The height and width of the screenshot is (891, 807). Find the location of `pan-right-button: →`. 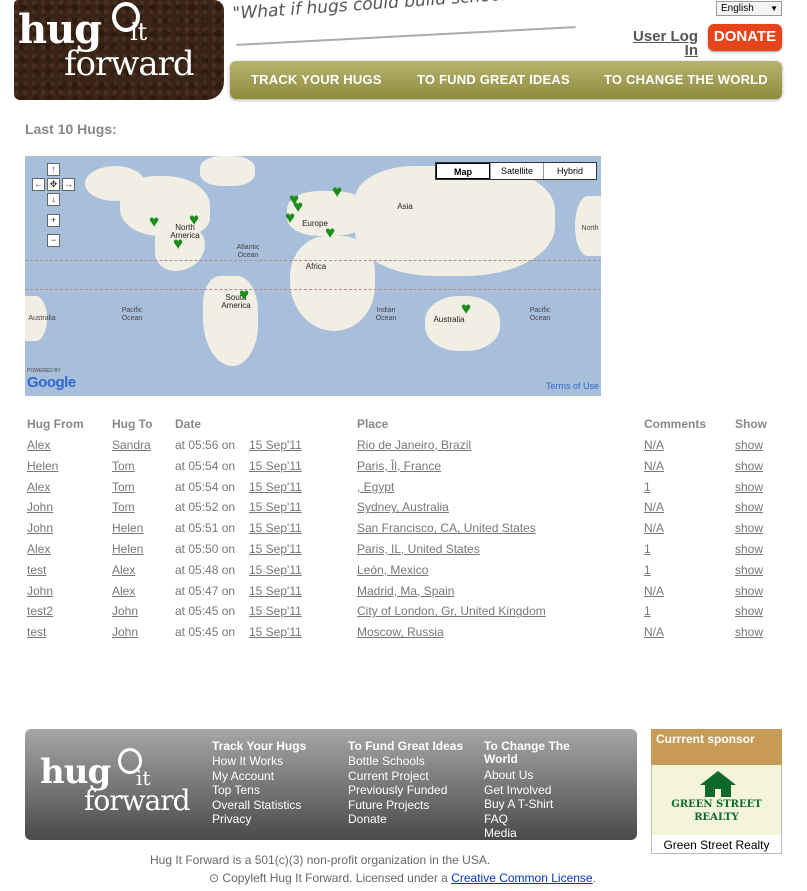

pan-right-button: → is located at coordinates (68, 184).